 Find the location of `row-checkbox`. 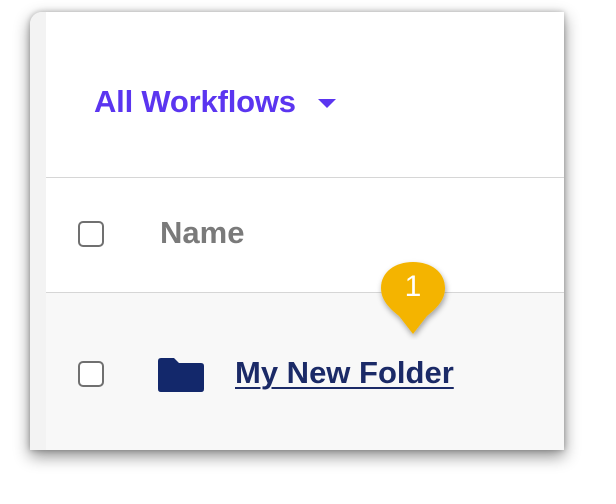

row-checkbox is located at coordinates (91, 374).